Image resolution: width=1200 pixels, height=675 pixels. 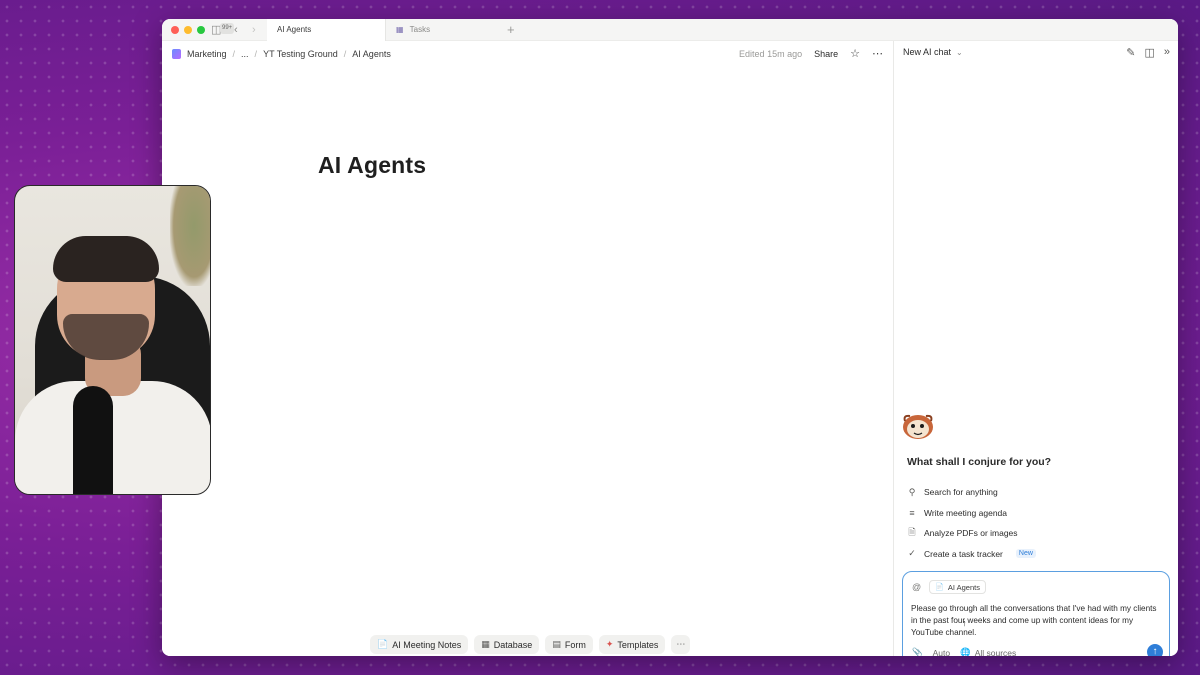 I want to click on ai-greeting: What shall I conjure for you?, so click(x=979, y=462).